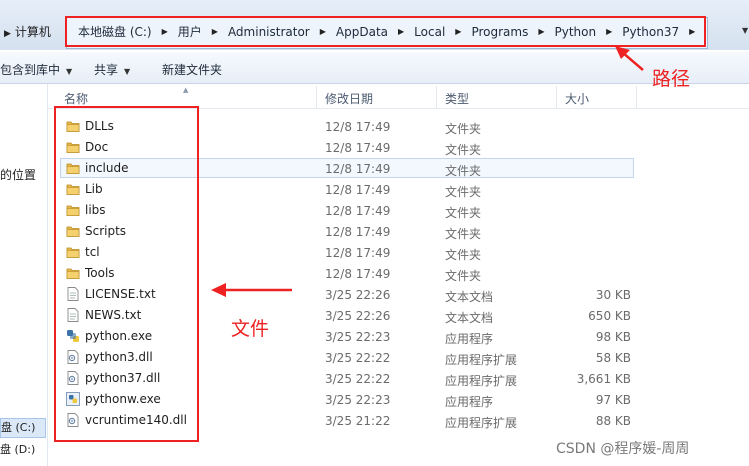 The image size is (749, 466). I want to click on files-arrow-icon, so click(251, 290).